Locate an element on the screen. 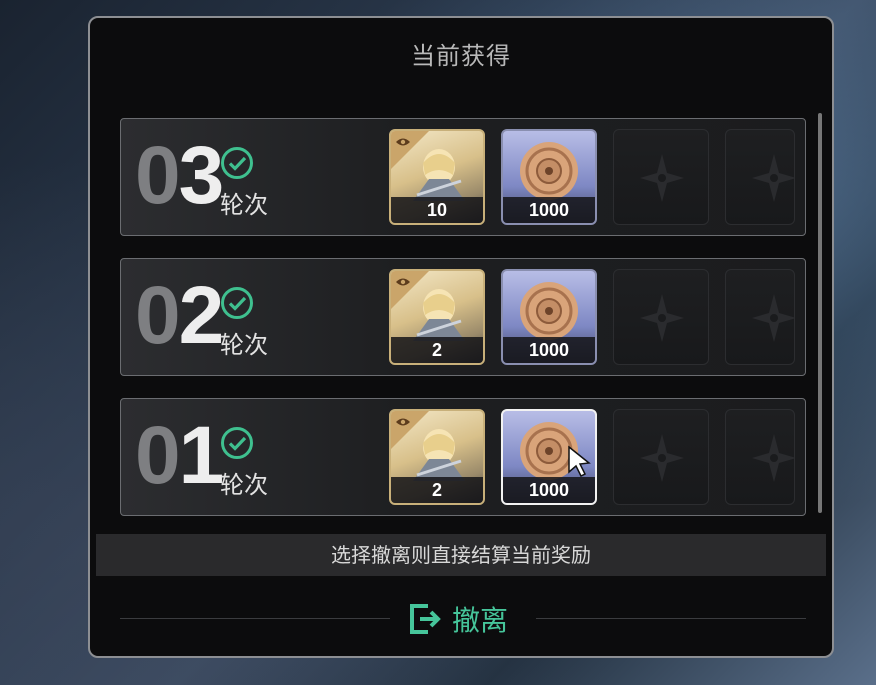  round-row-02: 02 轮次 2 1000 is located at coordinates (463, 317).